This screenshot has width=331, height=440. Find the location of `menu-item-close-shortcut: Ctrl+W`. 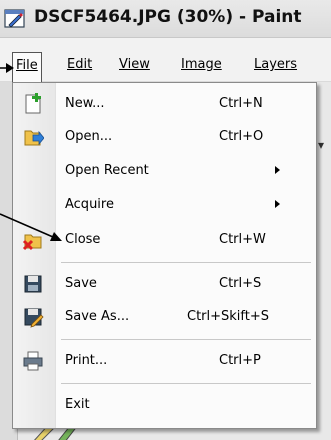

menu-item-close-shortcut: Ctrl+W is located at coordinates (242, 239).